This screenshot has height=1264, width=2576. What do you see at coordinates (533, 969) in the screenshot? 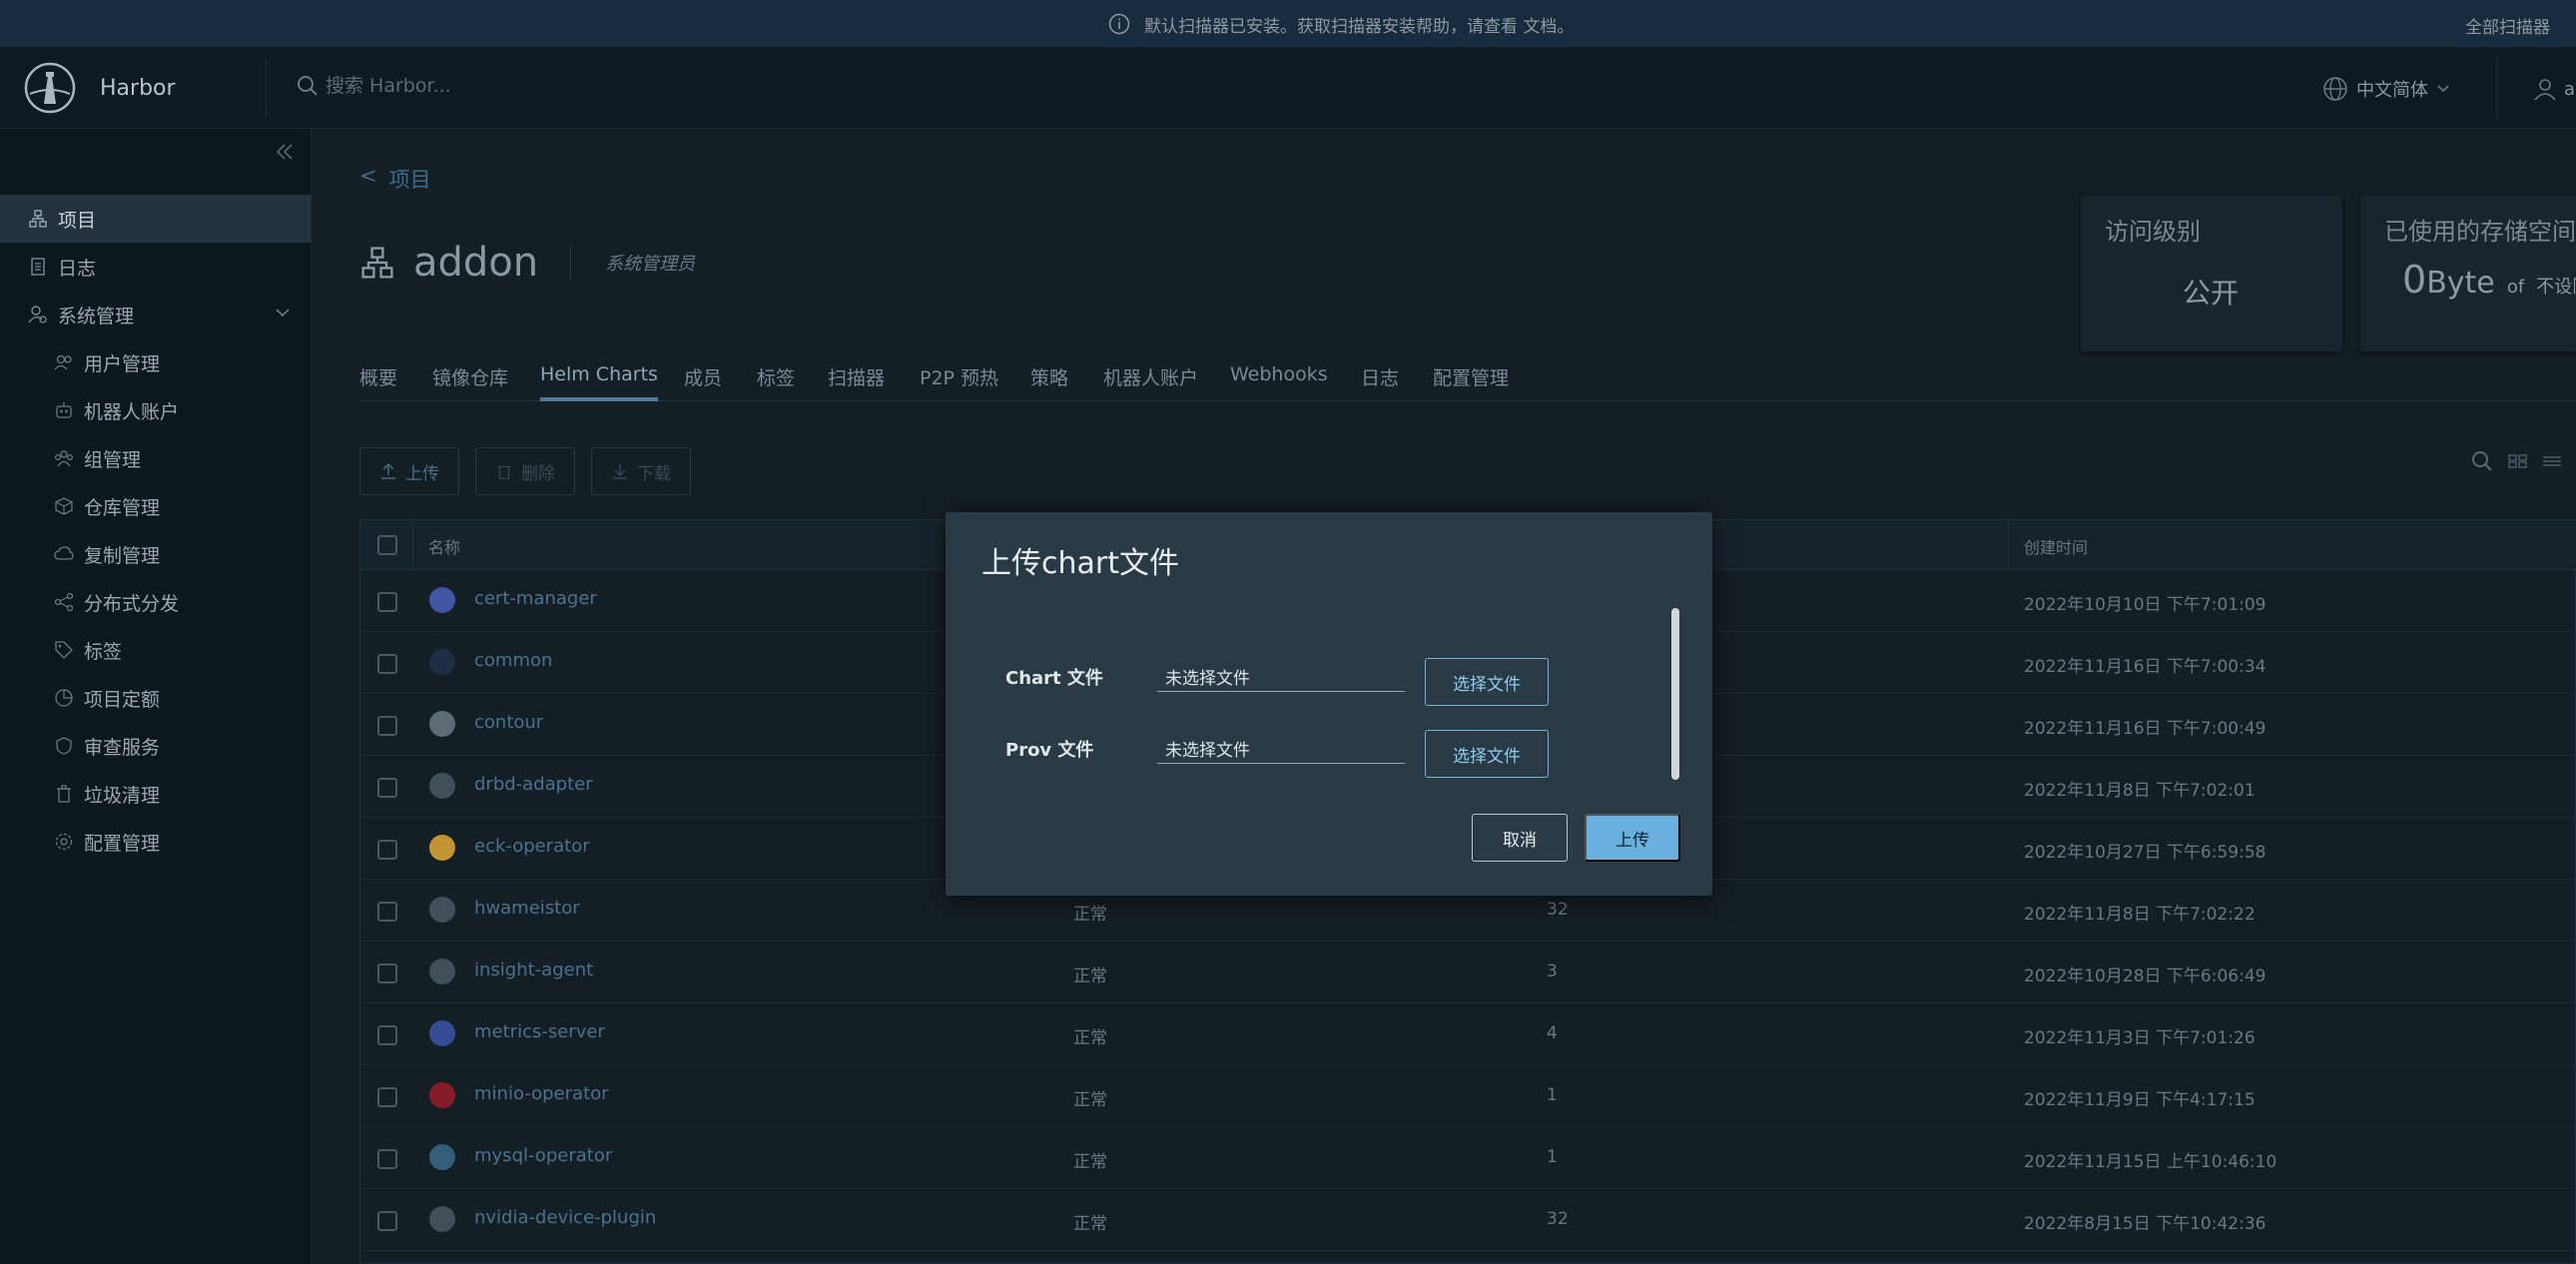
I see `chart-name: insight-agent` at bounding box center [533, 969].